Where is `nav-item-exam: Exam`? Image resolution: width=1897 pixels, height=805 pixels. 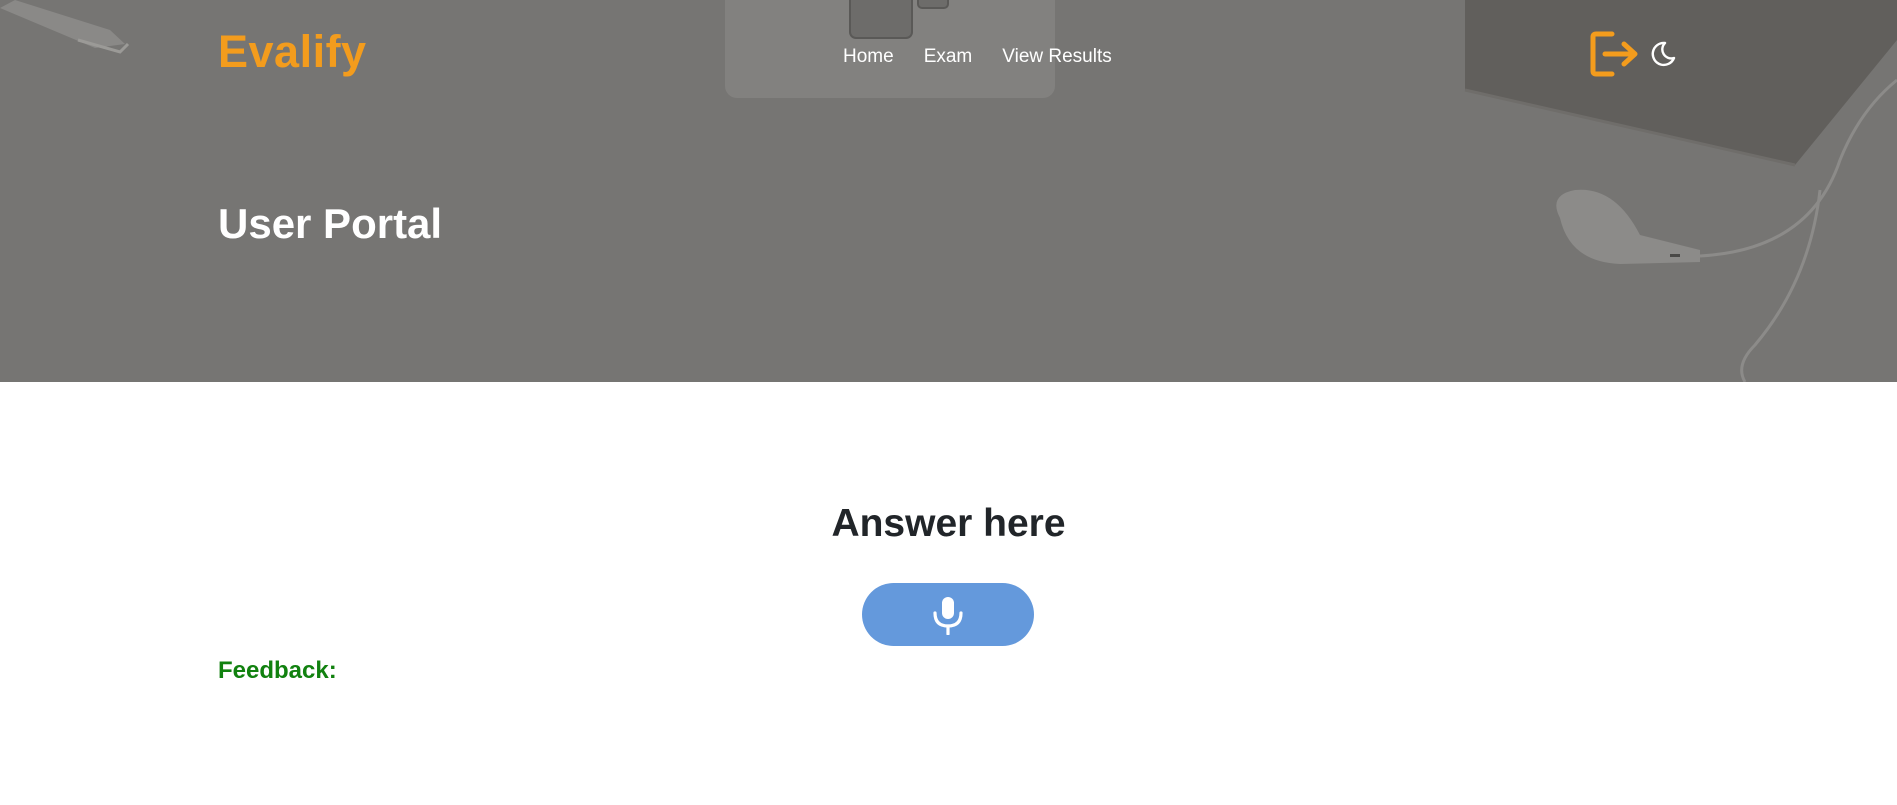
nav-item-exam: Exam is located at coordinates (948, 57).